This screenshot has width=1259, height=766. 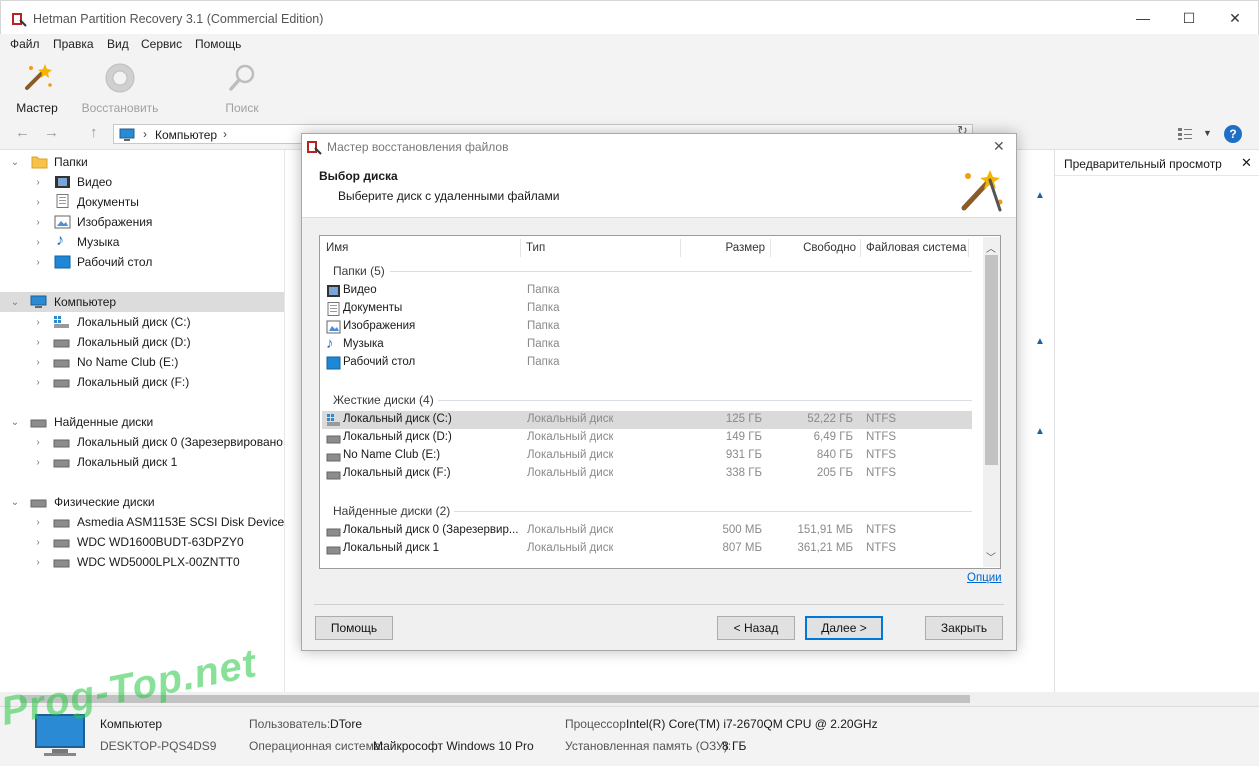 I want to click on up-arrow-icon: ↑, so click(x=94, y=132).